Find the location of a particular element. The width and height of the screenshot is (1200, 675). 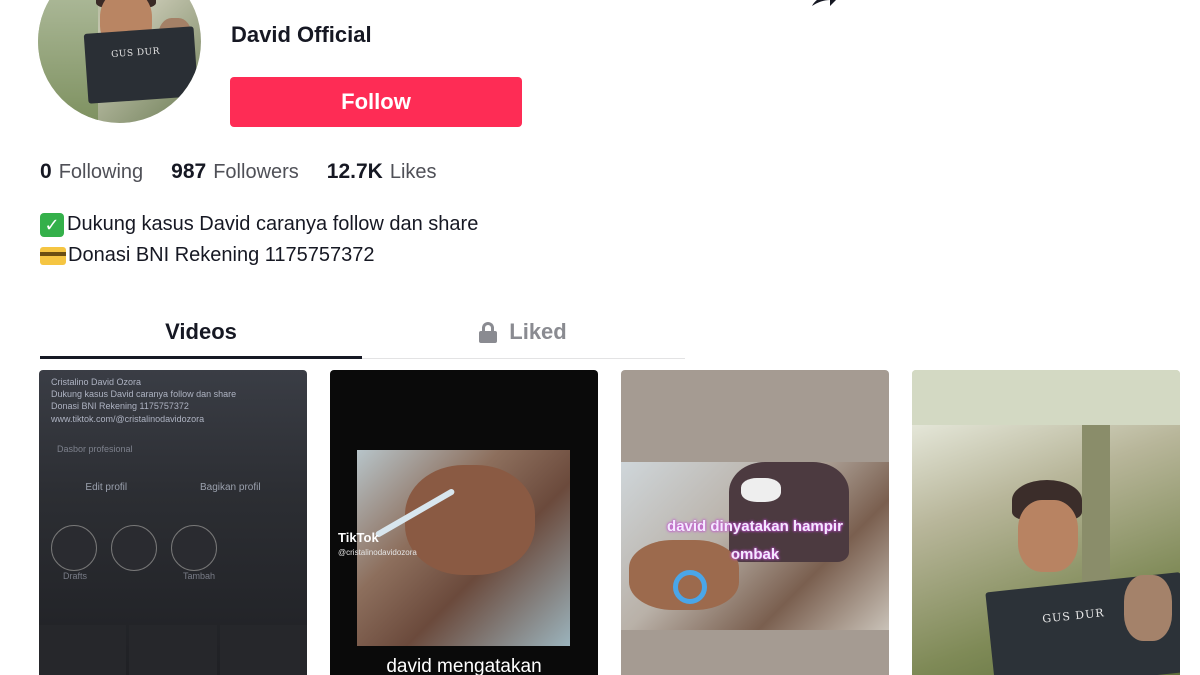

video-1-text-7: Drafts is located at coordinates (75, 576).